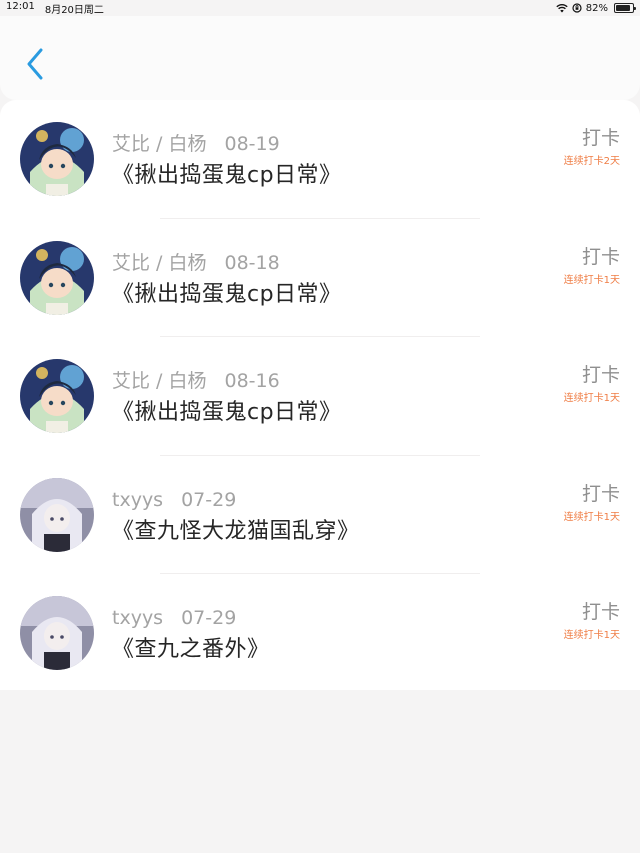  I want to click on item-info: 艾比 / 白杨 08-19 《揪出捣蛋鬼cp日常》, so click(376, 159).